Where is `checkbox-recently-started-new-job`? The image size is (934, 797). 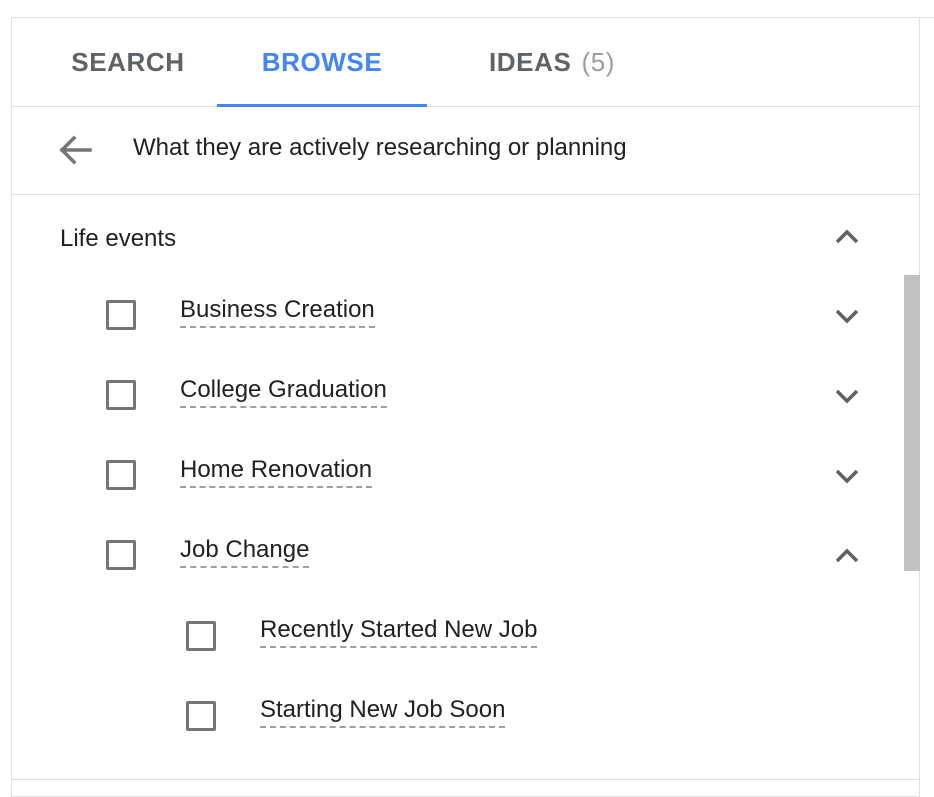
checkbox-recently-started-new-job is located at coordinates (201, 636).